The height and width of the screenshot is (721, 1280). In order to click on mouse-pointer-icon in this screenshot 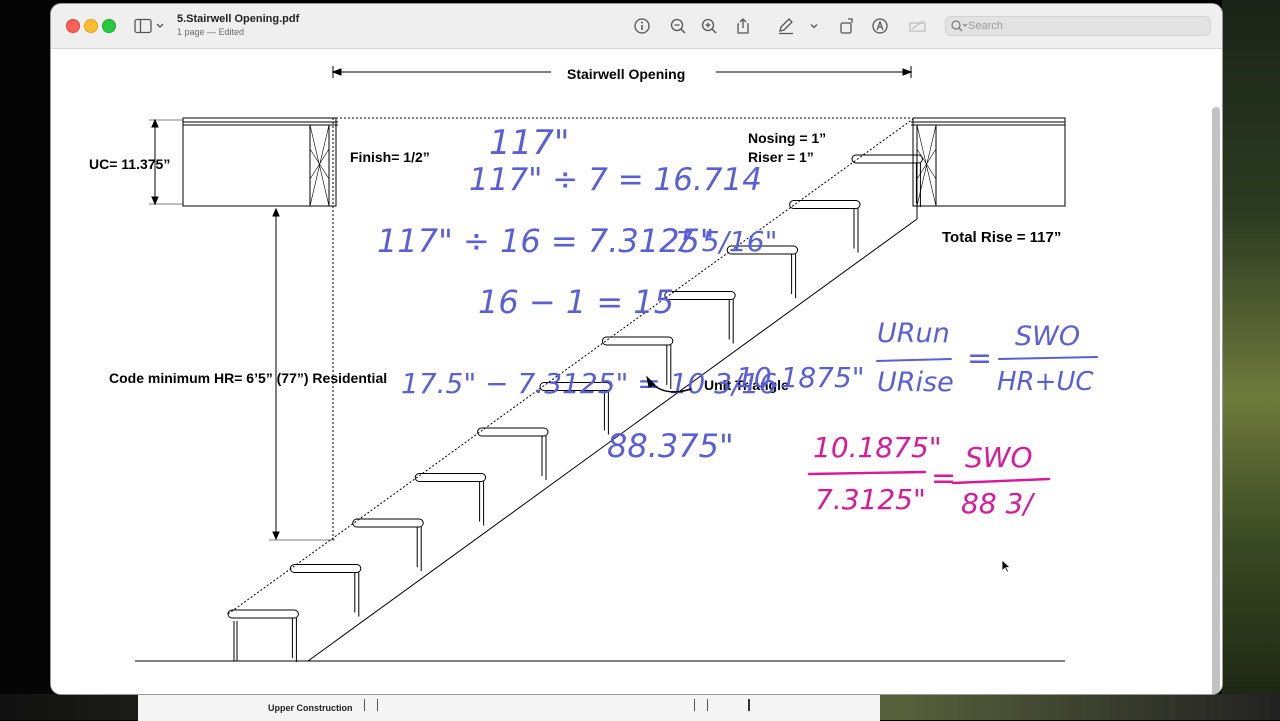, I will do `click(1006, 566)`.